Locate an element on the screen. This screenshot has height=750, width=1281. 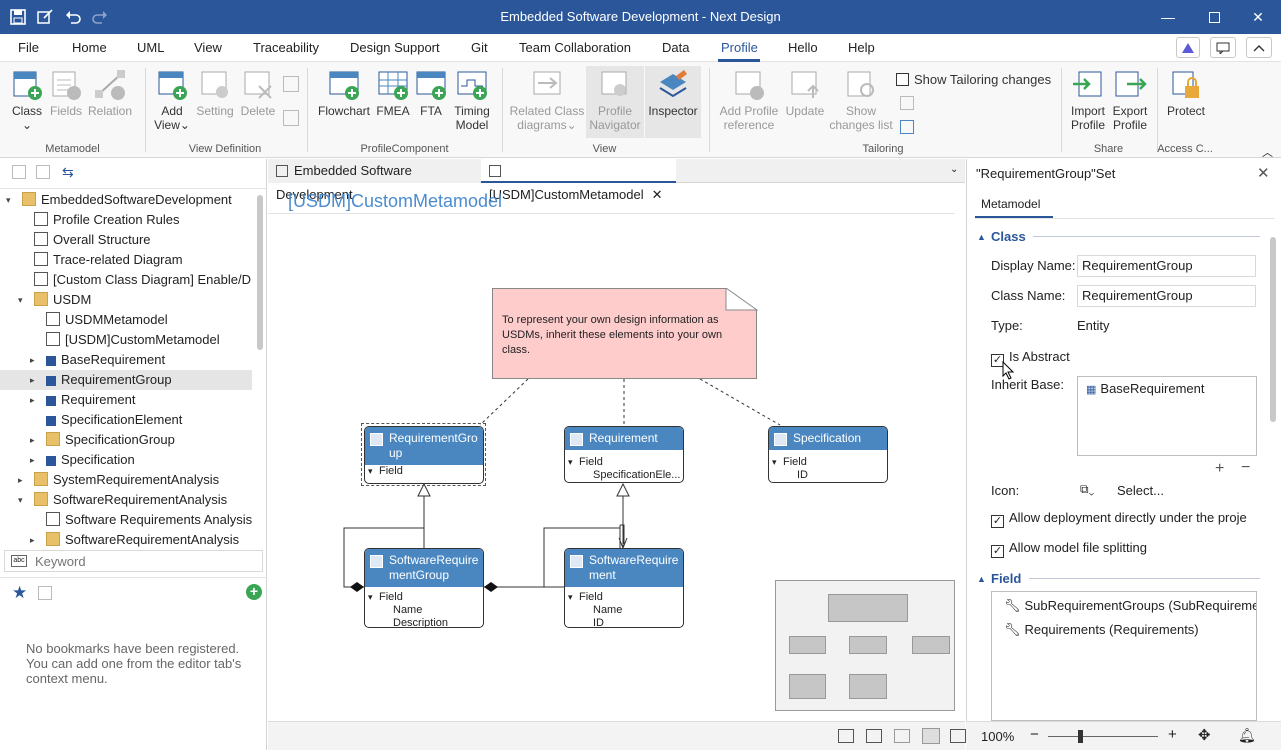
tree-item: Profile Creation Rules is located at coordinates (126, 220).